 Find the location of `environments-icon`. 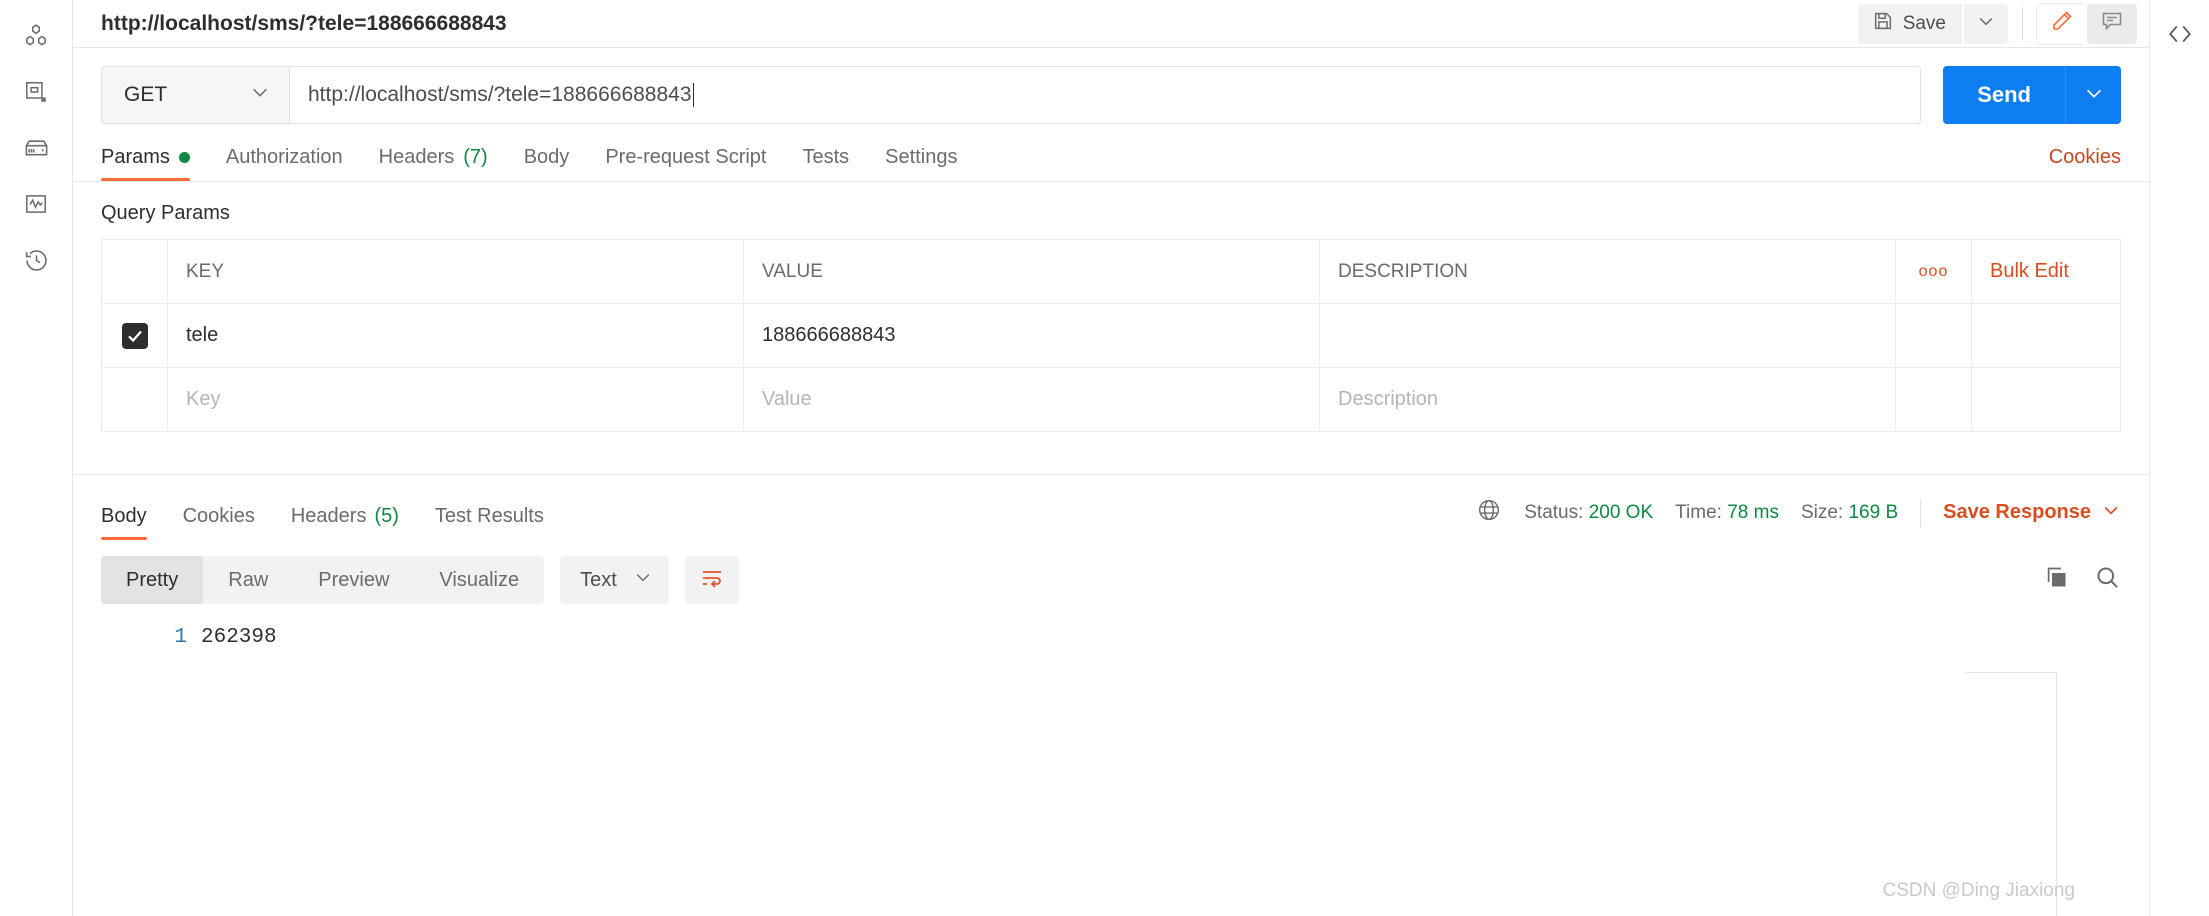

environments-icon is located at coordinates (36, 148).